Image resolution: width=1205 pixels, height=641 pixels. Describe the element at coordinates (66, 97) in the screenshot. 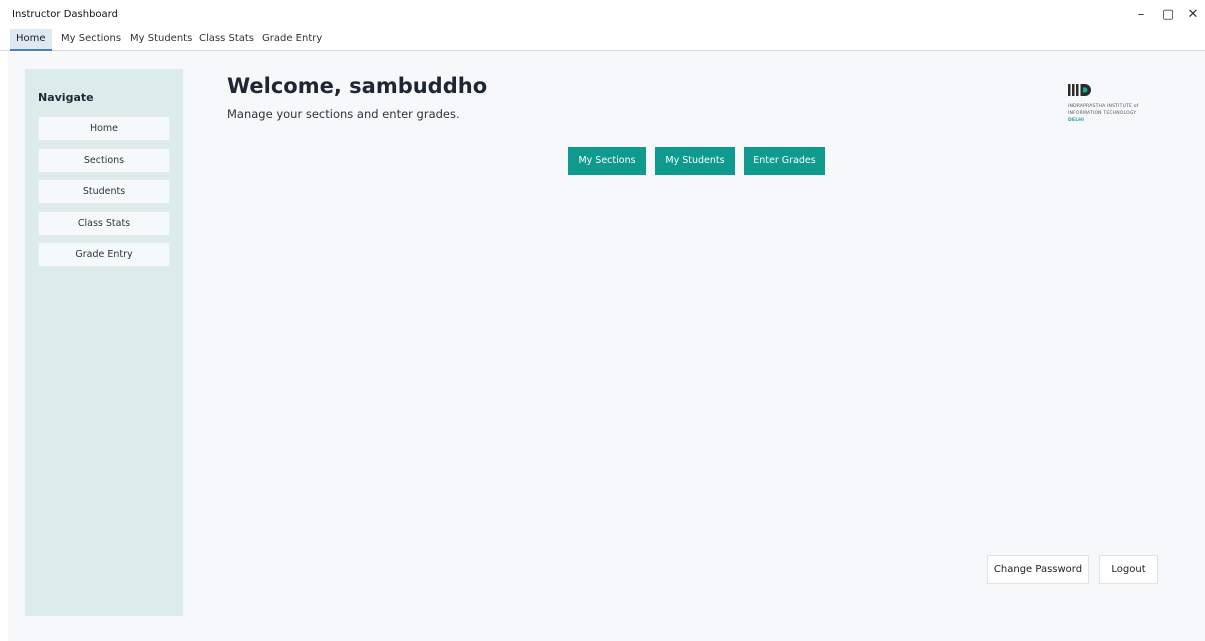

I see `sidebar-title: Navigate` at that location.